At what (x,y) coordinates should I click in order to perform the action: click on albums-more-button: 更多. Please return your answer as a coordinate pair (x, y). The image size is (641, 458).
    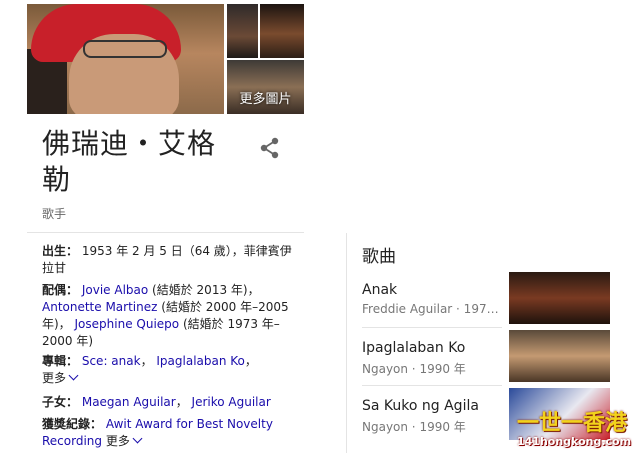
    Looking at the image, I should click on (60, 377).